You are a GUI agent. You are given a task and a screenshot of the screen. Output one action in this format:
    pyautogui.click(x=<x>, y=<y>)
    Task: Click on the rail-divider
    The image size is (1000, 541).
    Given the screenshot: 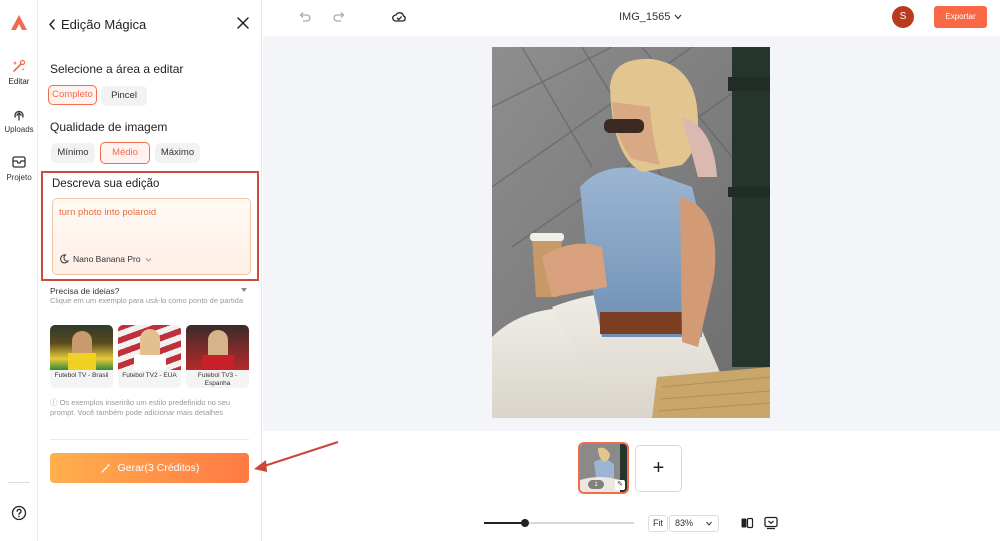 What is the action you would take?
    pyautogui.click(x=19, y=482)
    